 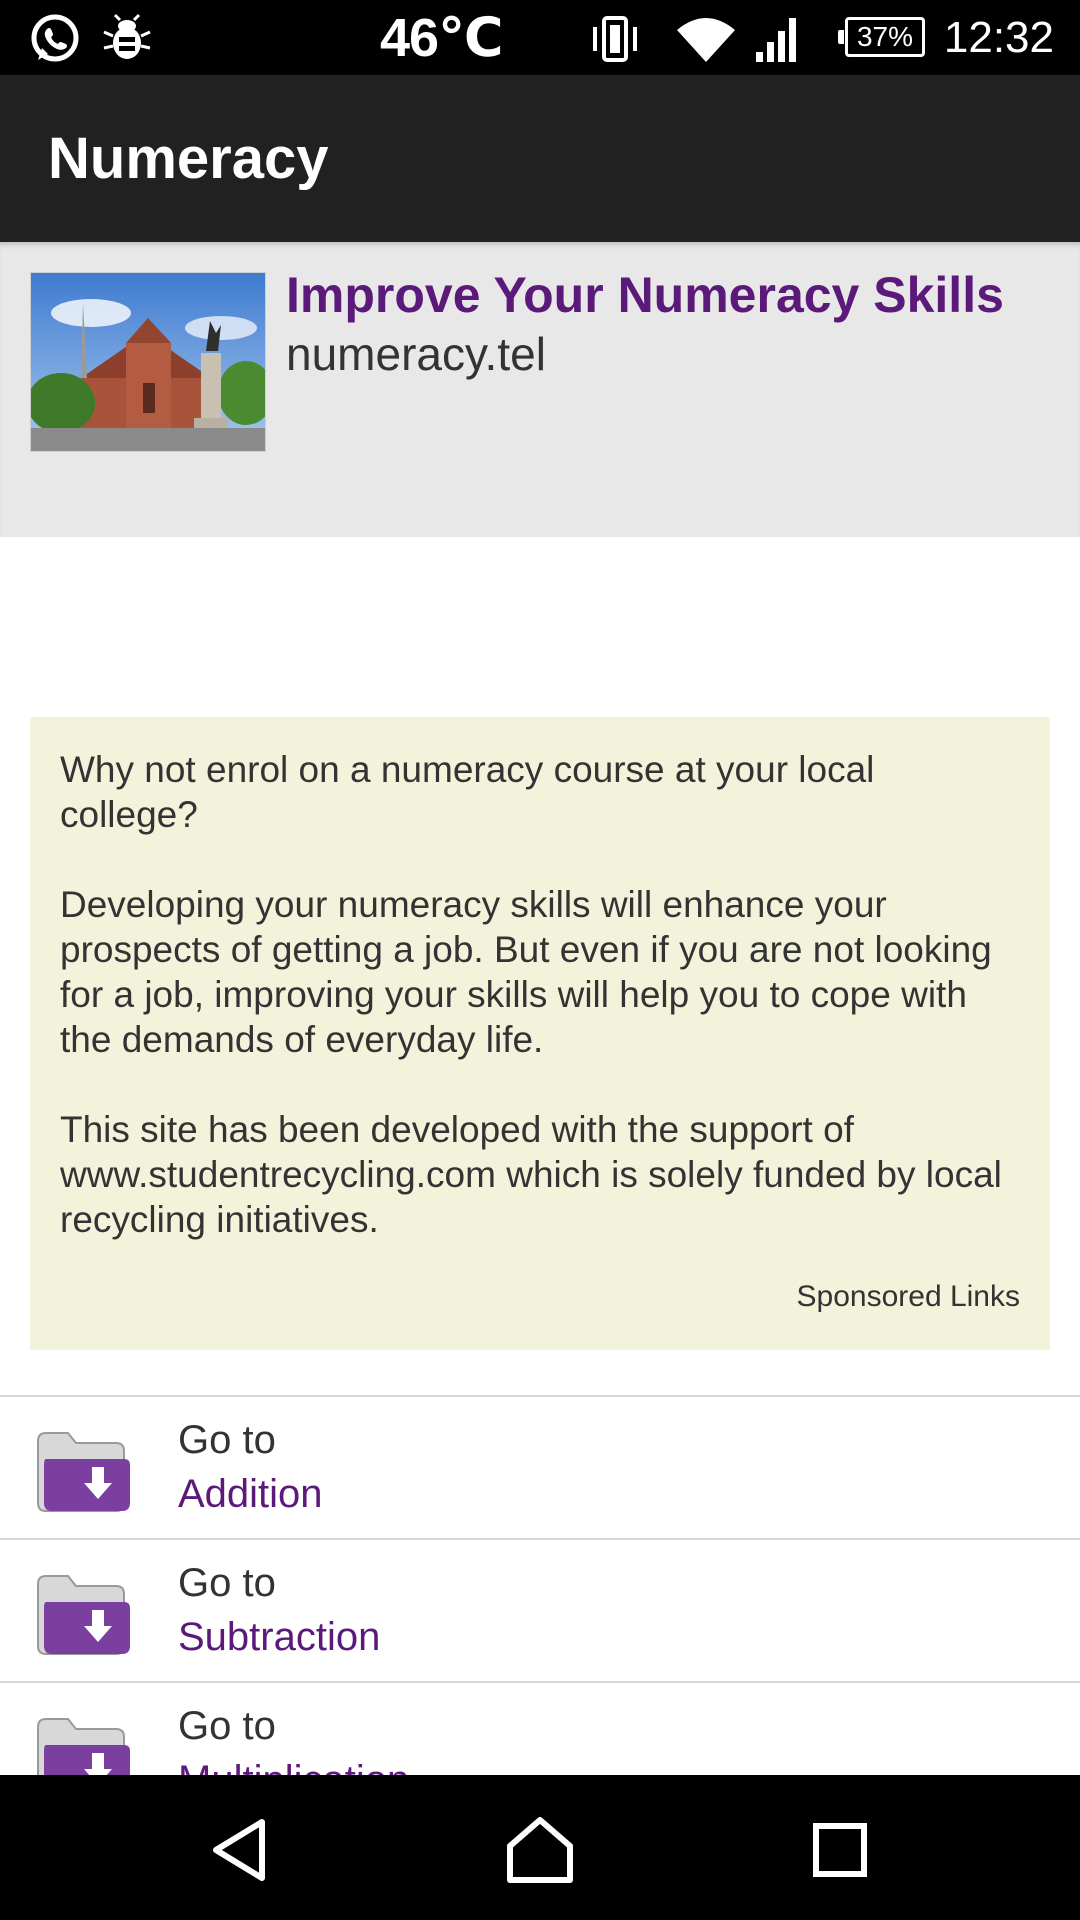 I want to click on app-bar: Numeracy, so click(x=540, y=158).